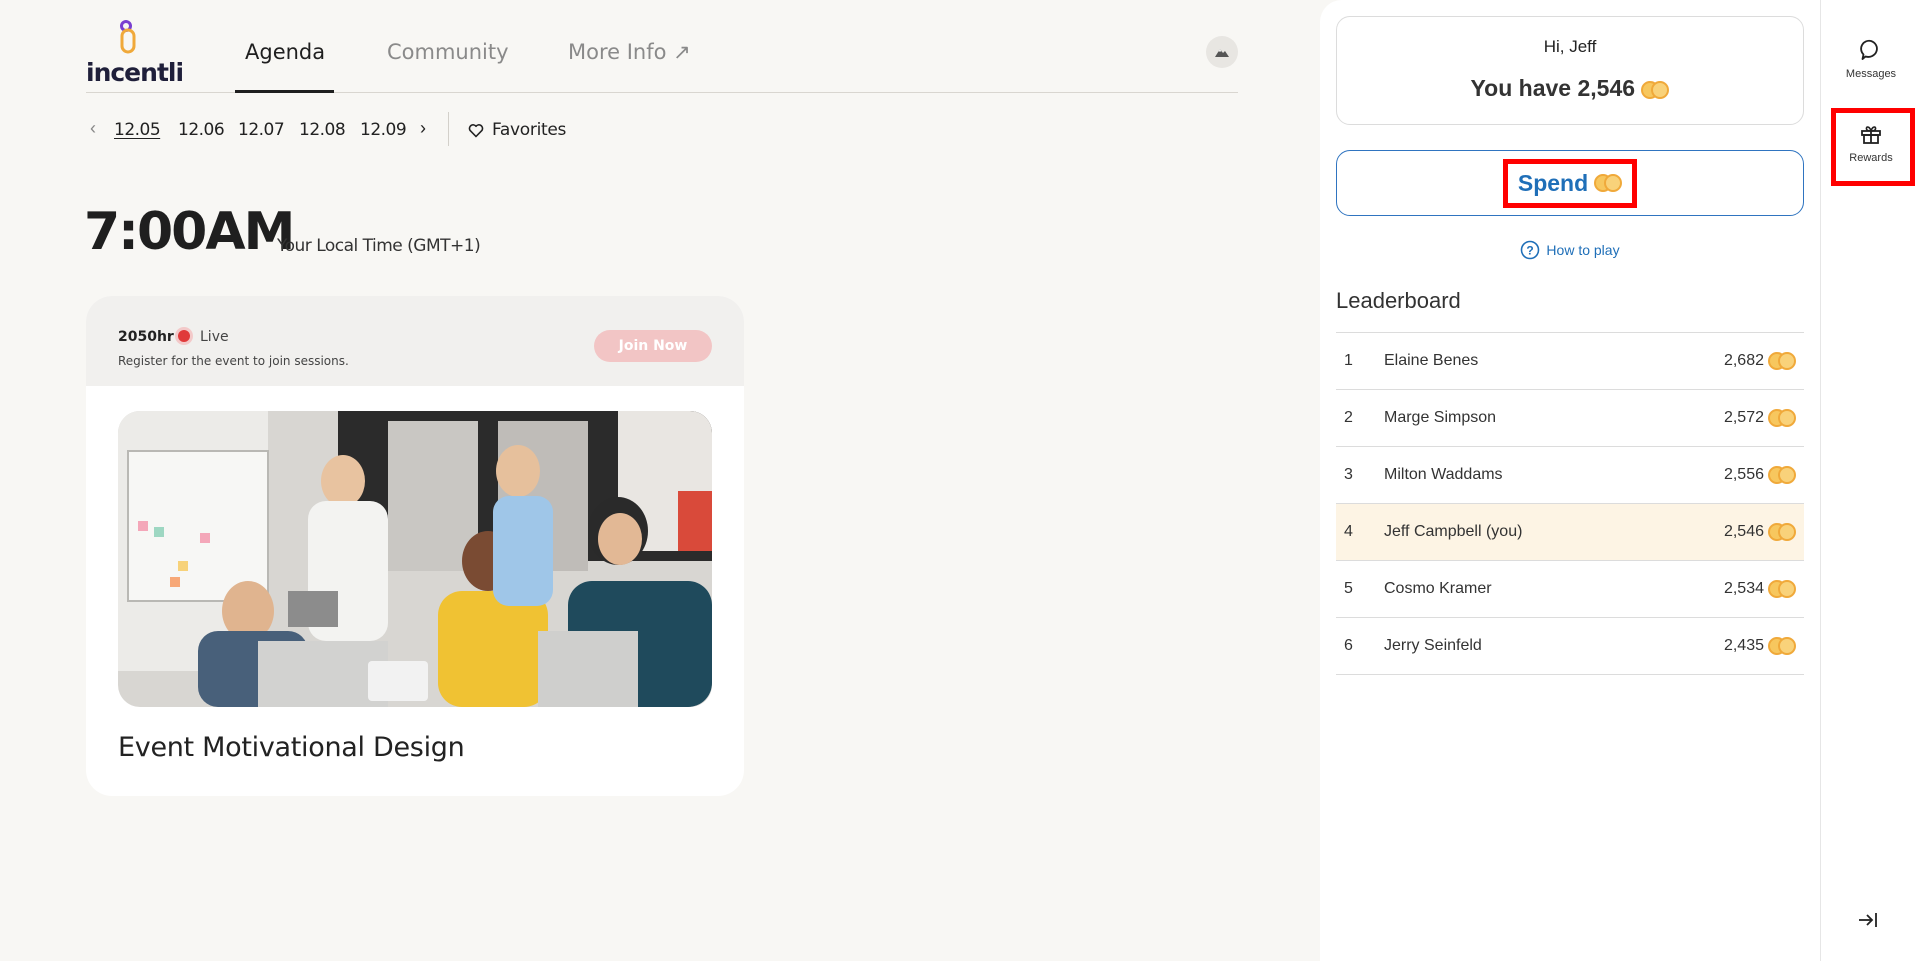 The width and height of the screenshot is (1920, 961). I want to click on timezone-label: Your Local Time (GMT+1), so click(379, 246).